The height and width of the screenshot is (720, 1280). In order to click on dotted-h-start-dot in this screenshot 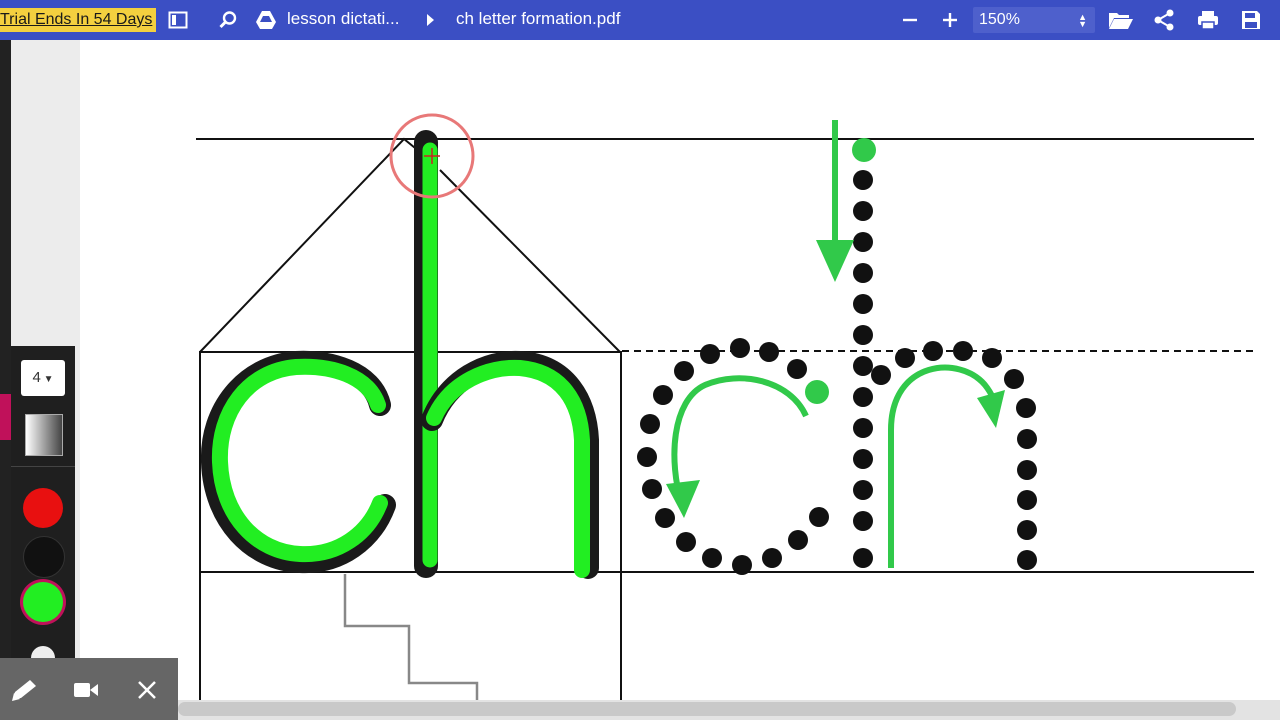, I will do `click(864, 150)`.